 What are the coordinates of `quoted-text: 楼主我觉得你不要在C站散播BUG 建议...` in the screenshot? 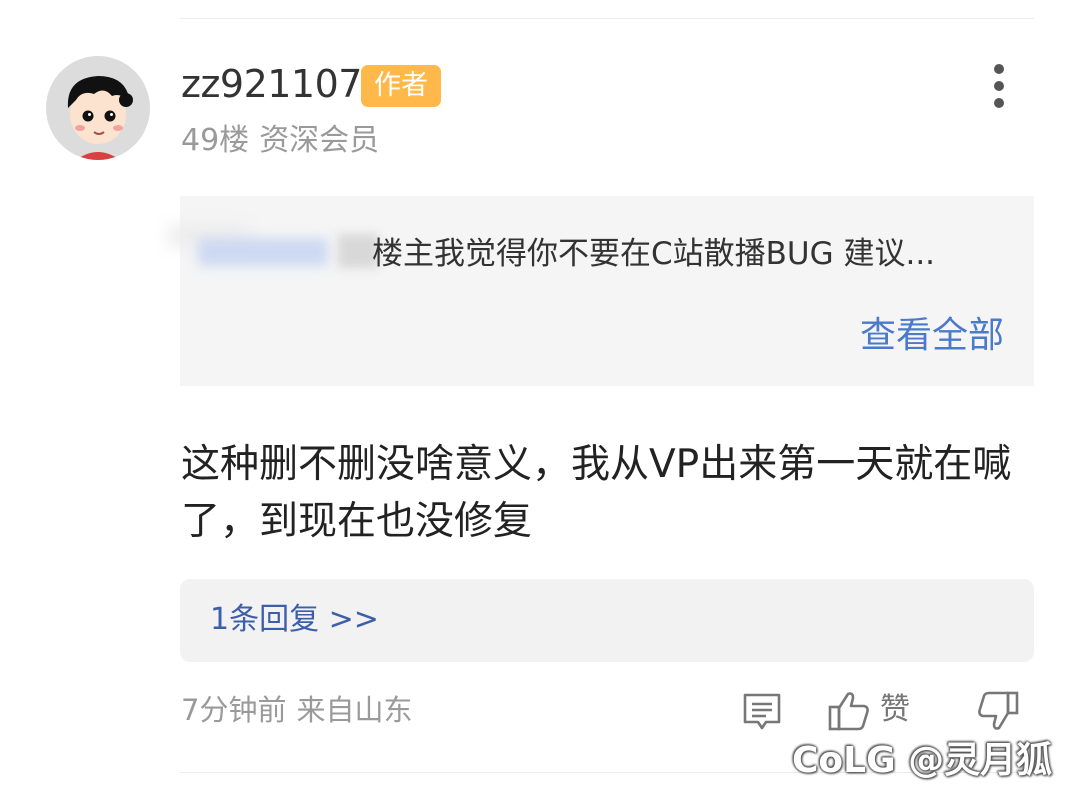 It's located at (654, 254).